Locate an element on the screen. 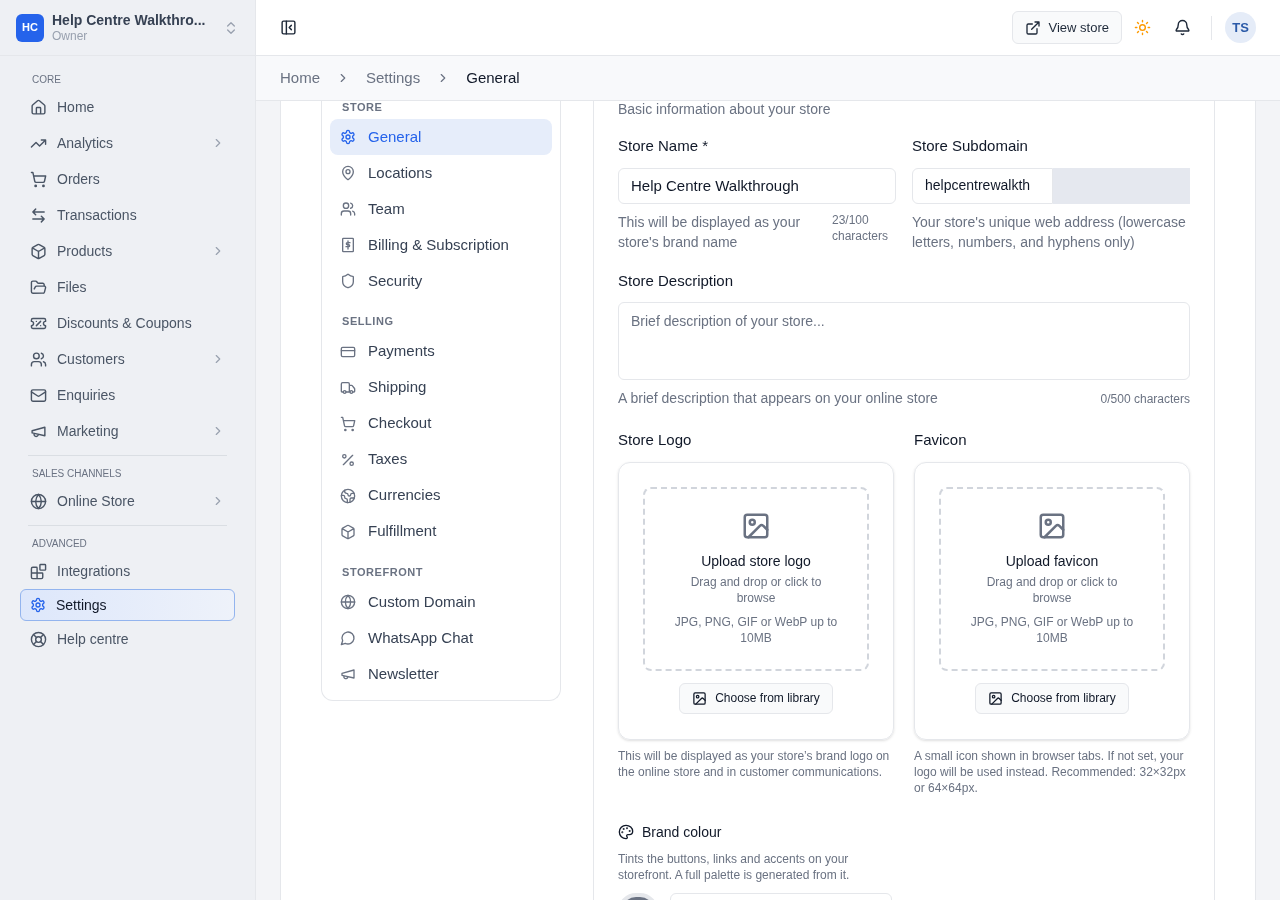  receipt-icon is located at coordinates (348, 245).